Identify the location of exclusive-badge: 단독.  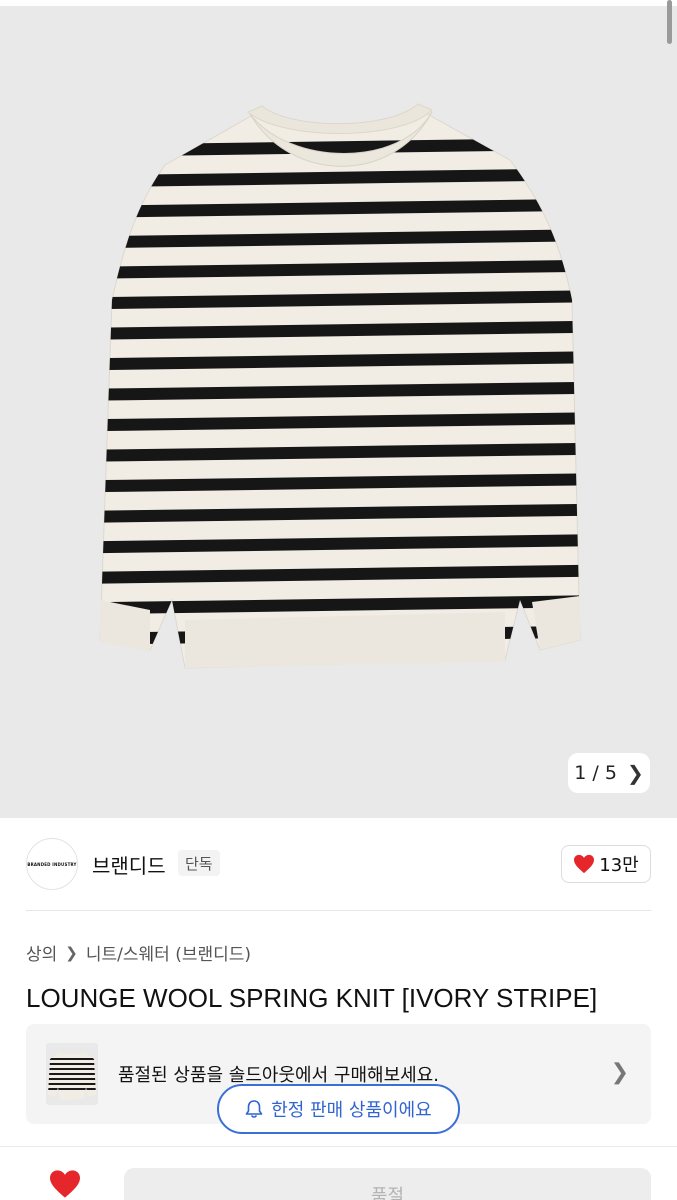
(199, 863).